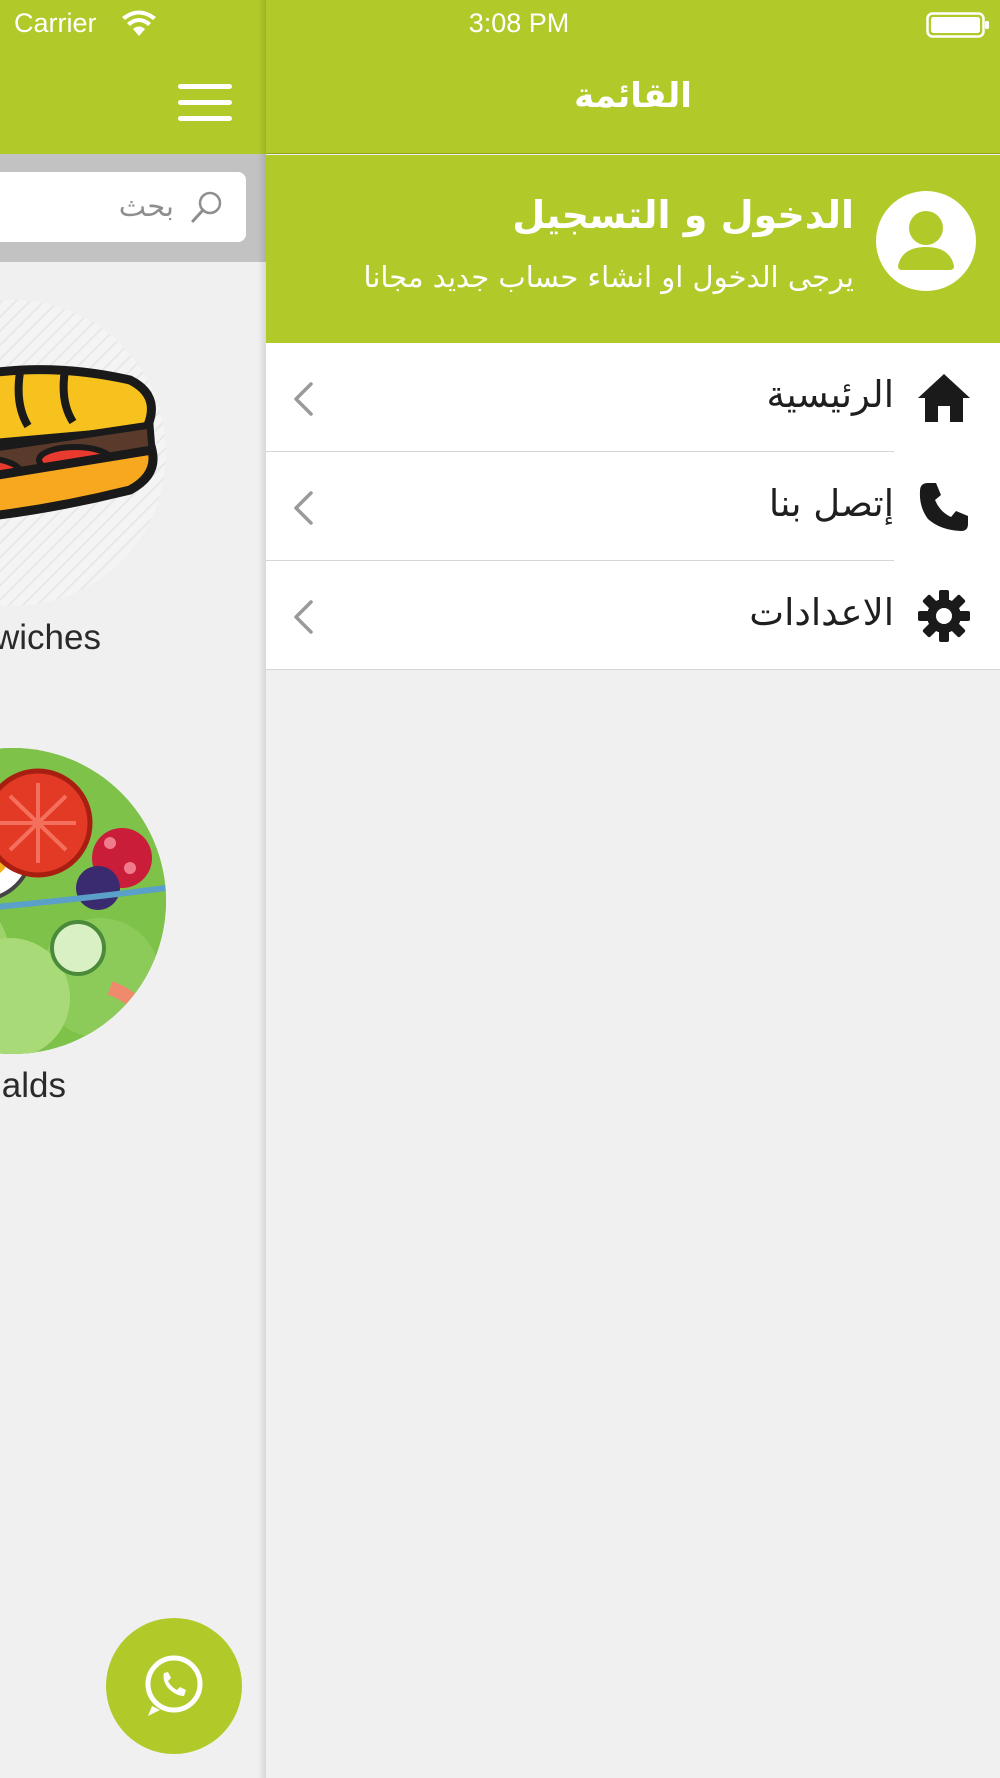 The image size is (1000, 1778). I want to click on salad-image, so click(83, 901).